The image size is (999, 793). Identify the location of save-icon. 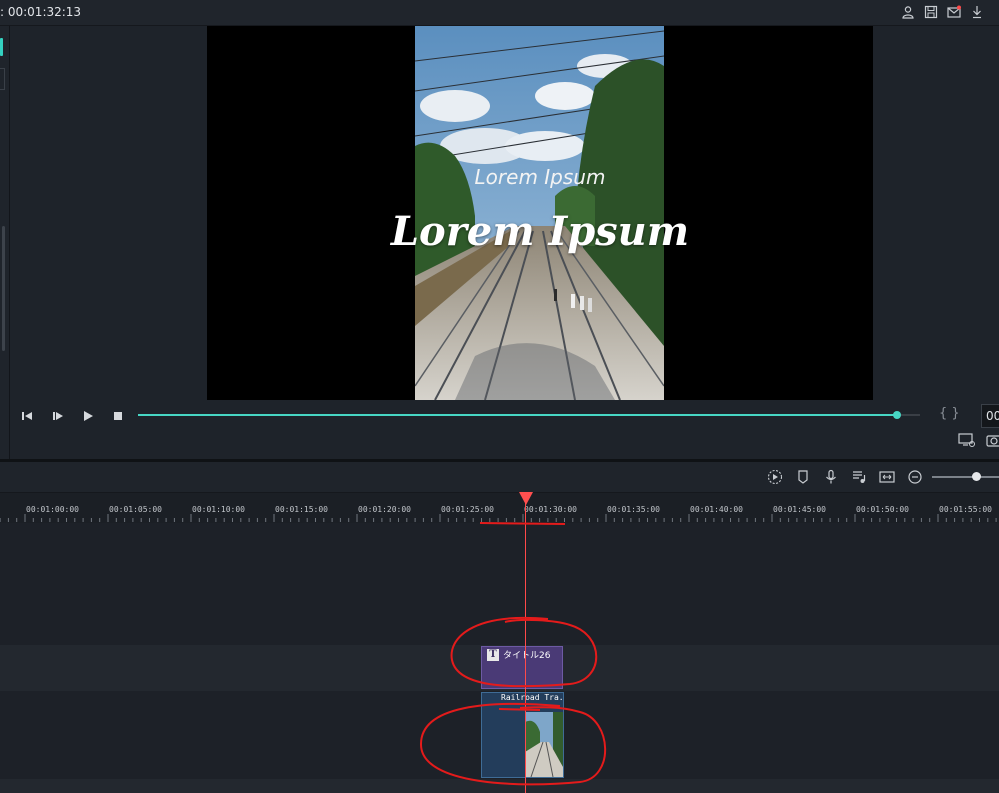
(931, 12).